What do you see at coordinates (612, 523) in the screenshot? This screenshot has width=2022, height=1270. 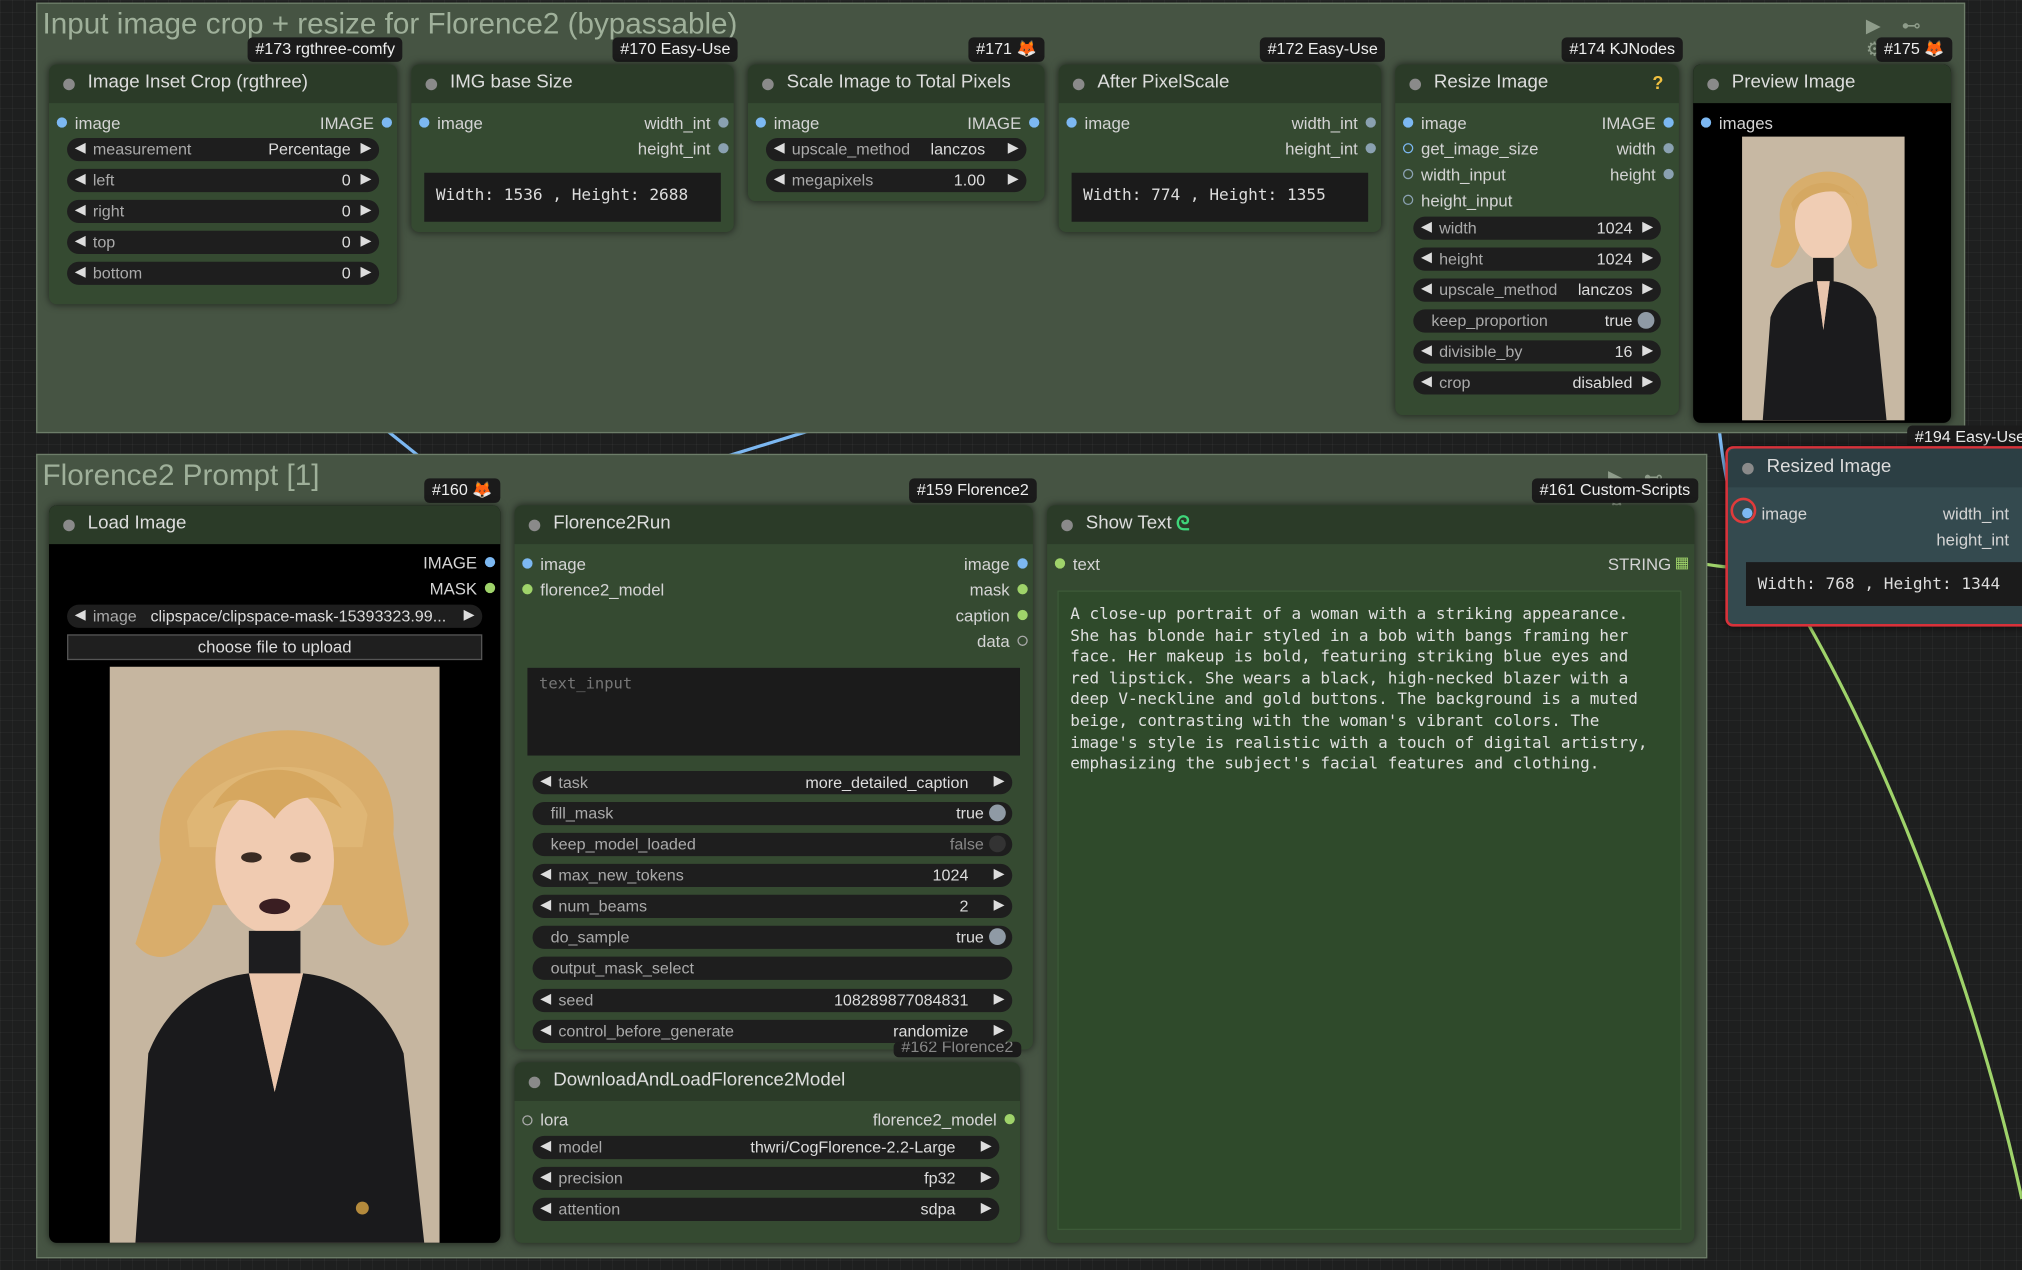 I see `node-title: Florence2Run` at bounding box center [612, 523].